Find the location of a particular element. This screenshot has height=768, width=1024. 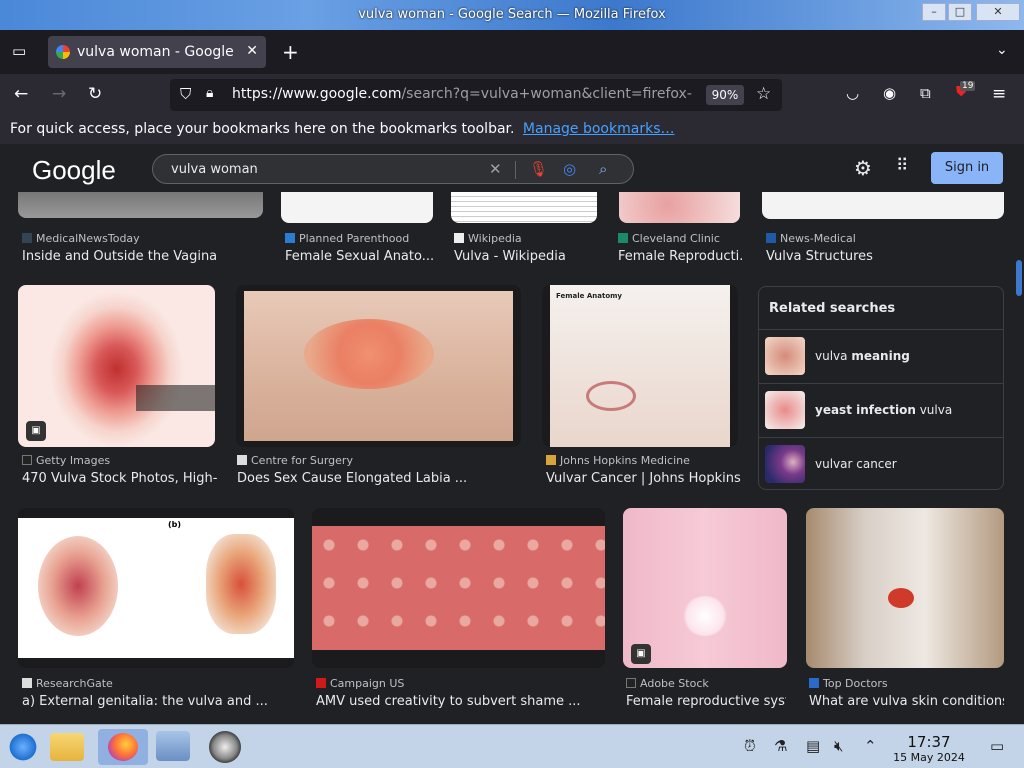

result-source: MedicalNewsToday is located at coordinates (142, 238).